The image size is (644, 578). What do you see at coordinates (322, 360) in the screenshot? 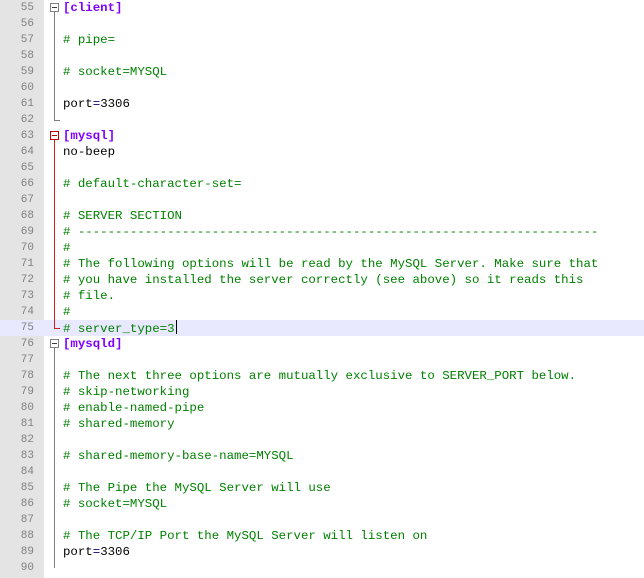
I see `code-line: 77` at bounding box center [322, 360].